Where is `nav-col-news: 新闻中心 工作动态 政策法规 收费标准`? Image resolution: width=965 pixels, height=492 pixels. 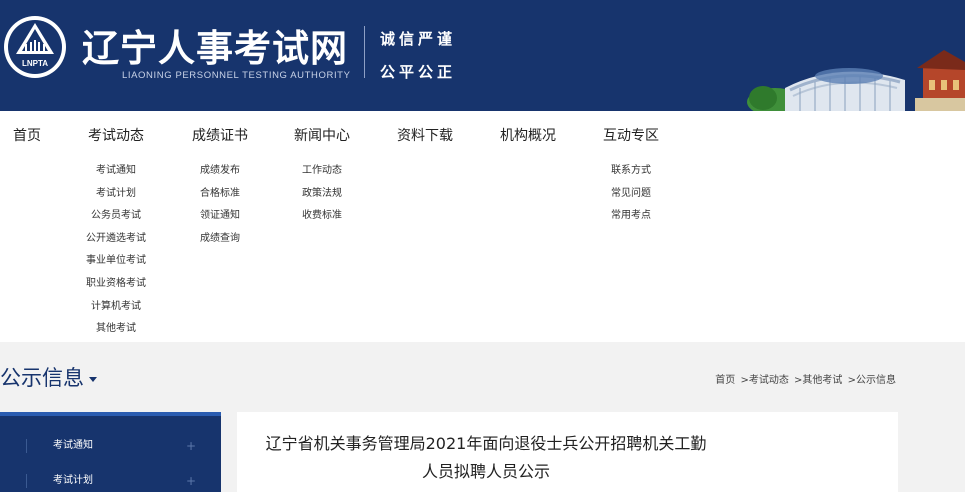 nav-col-news: 新闻中心 工作动态 政策法规 收费标准 is located at coordinates (322, 169).